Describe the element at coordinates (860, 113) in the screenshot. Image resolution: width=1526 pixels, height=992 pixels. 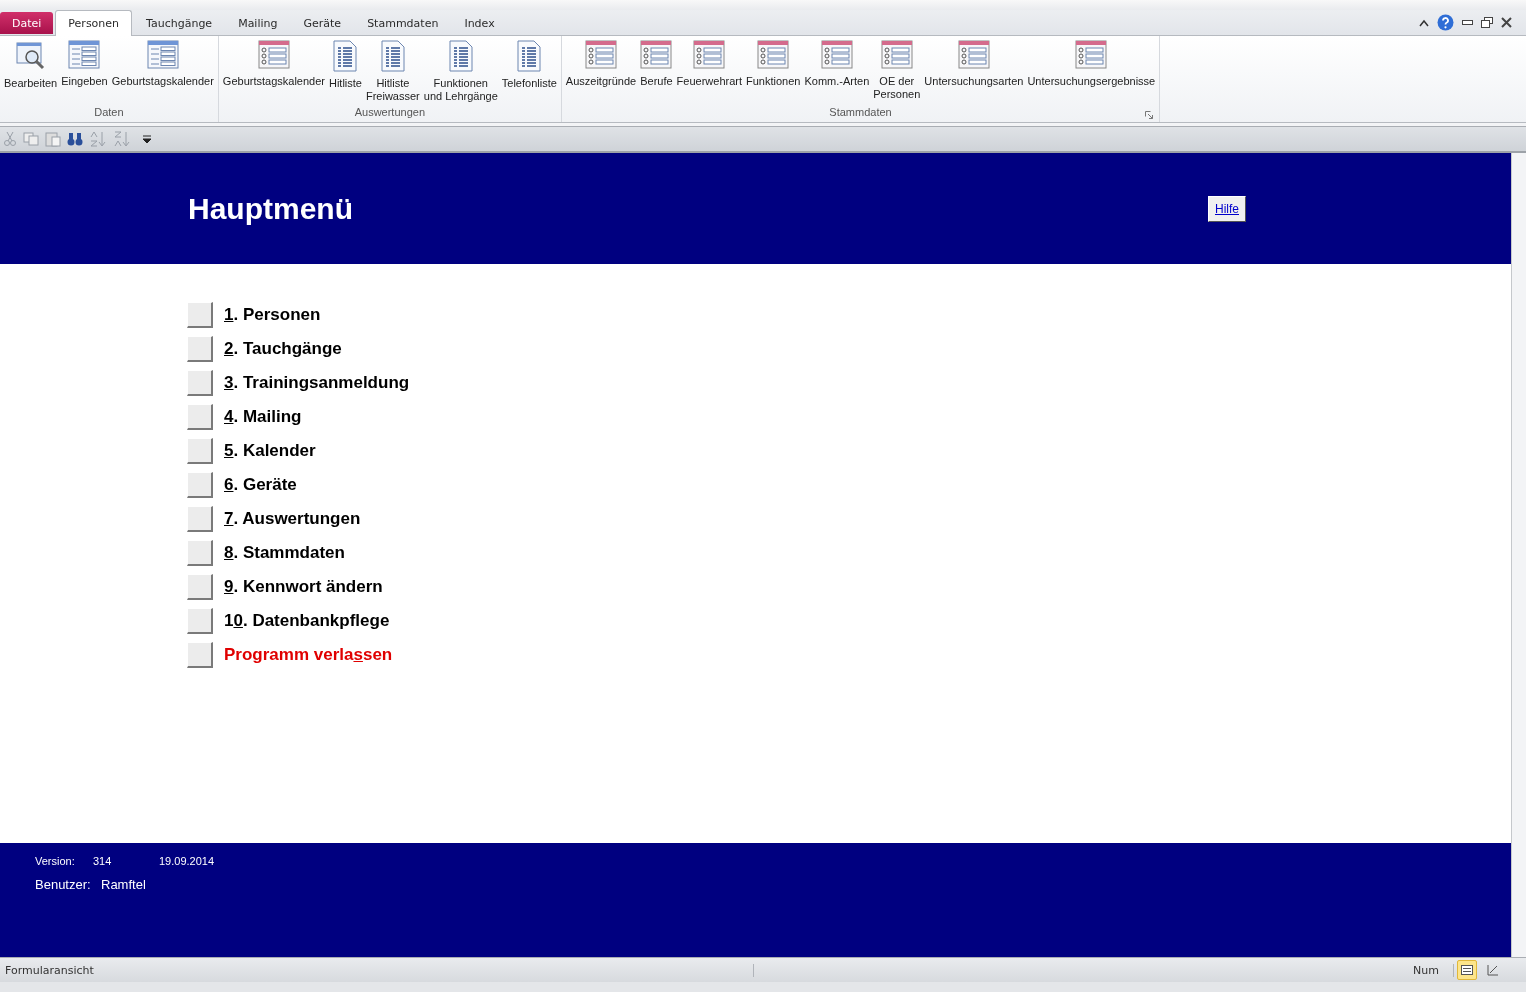
I see `group-label: Stammdaten` at that location.